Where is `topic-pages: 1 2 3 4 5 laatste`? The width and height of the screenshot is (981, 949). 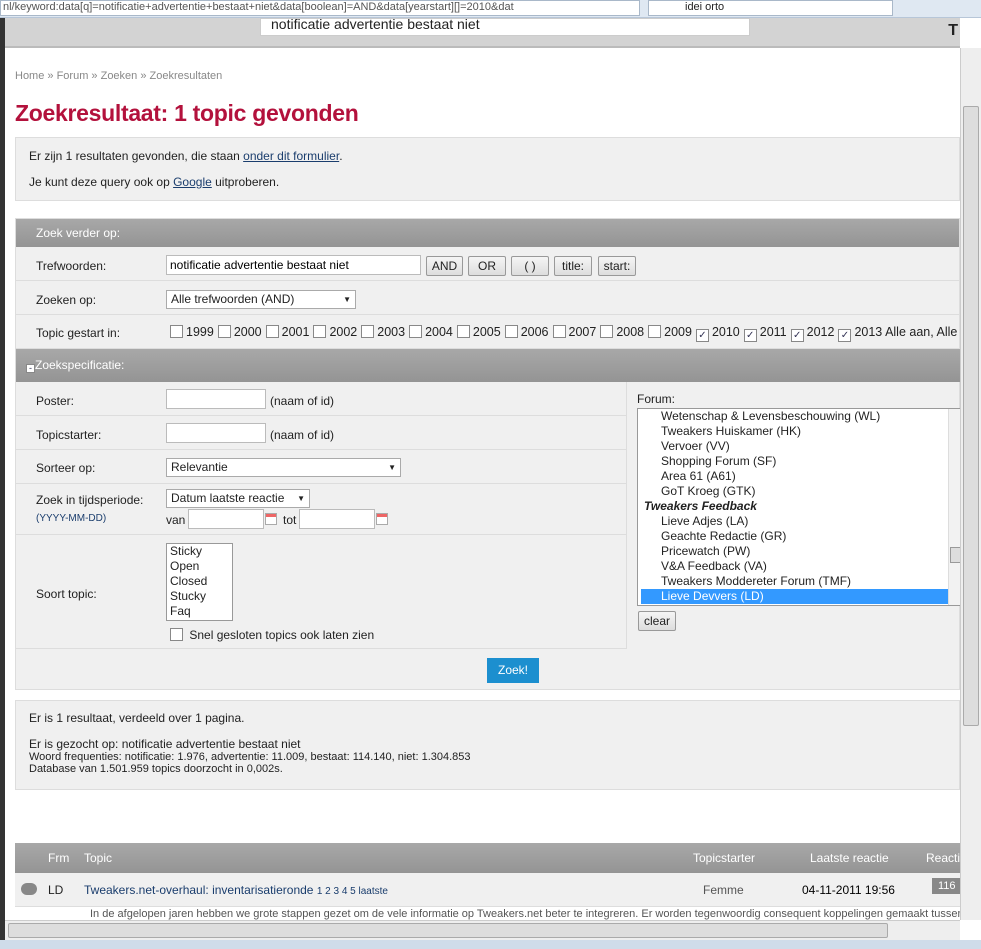
topic-pages: 1 2 3 4 5 laatste is located at coordinates (352, 891).